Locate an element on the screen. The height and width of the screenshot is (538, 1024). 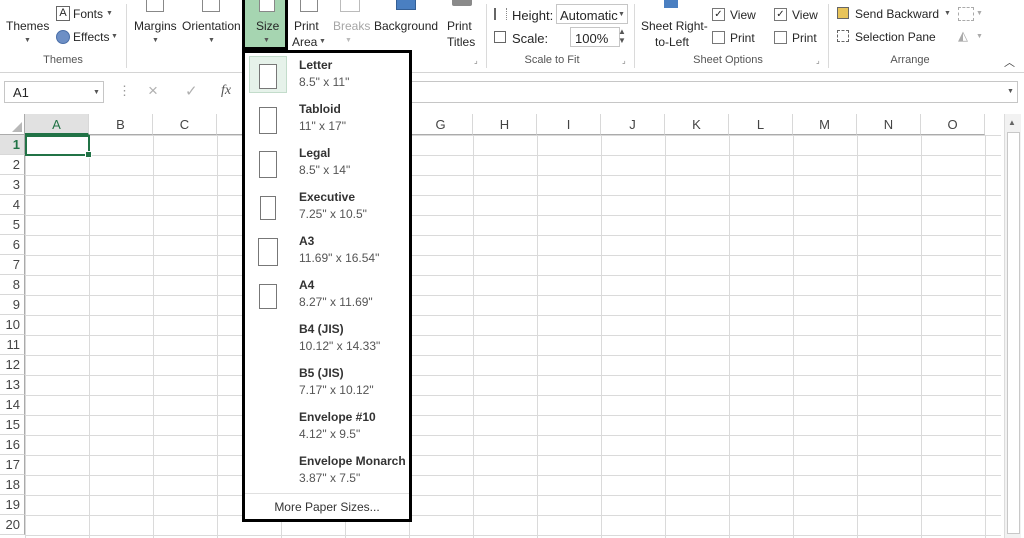
paper-size-option: Tabloid 11" x 17" is located at coordinates (327, 119).